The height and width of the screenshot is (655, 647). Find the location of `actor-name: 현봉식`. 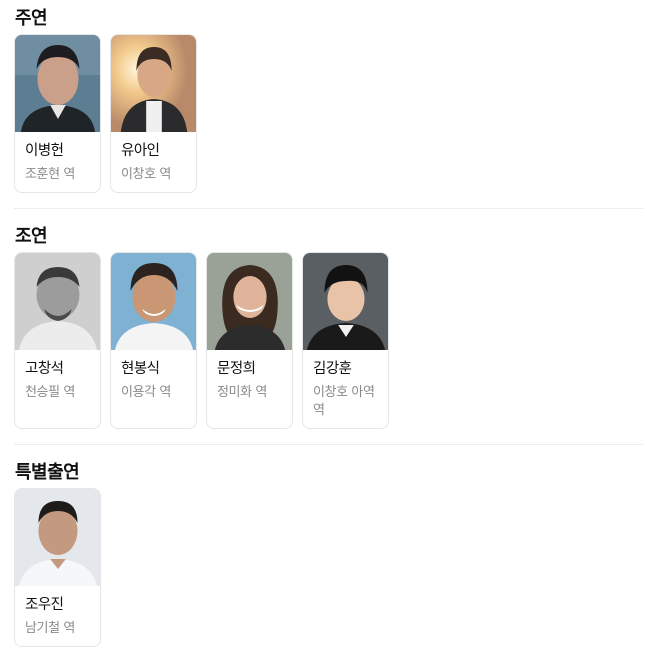

actor-name: 현봉식 is located at coordinates (140, 369).